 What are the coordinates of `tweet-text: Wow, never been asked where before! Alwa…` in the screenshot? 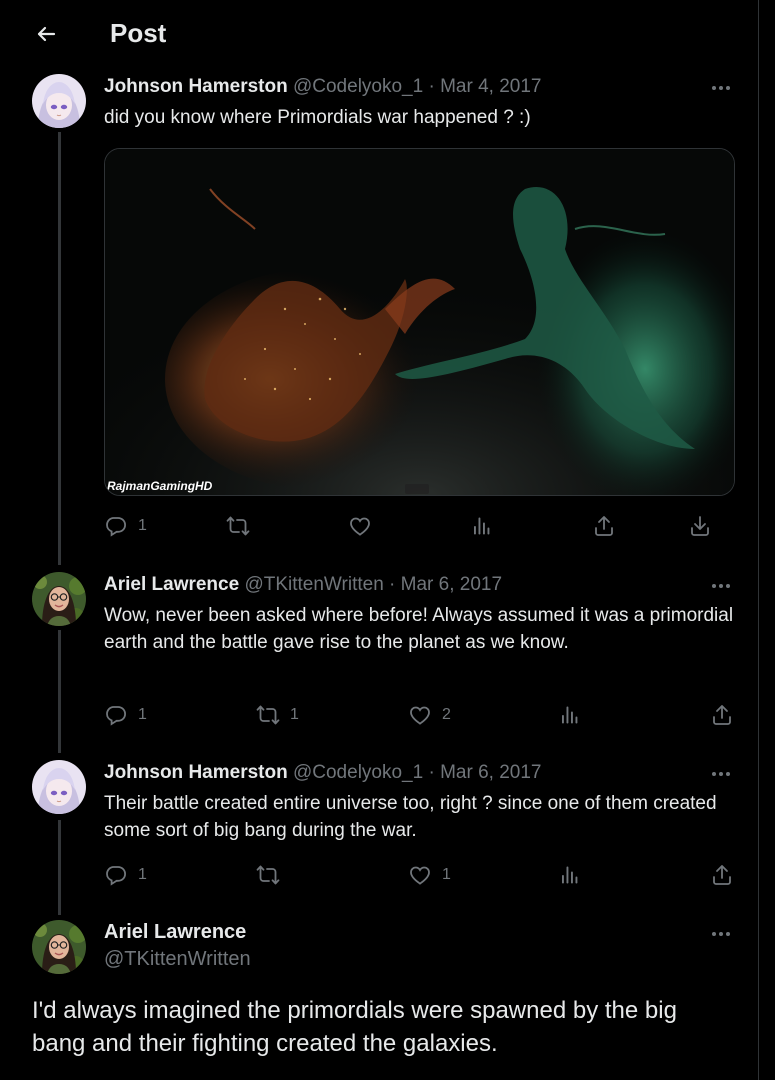 It's located at (419, 629).